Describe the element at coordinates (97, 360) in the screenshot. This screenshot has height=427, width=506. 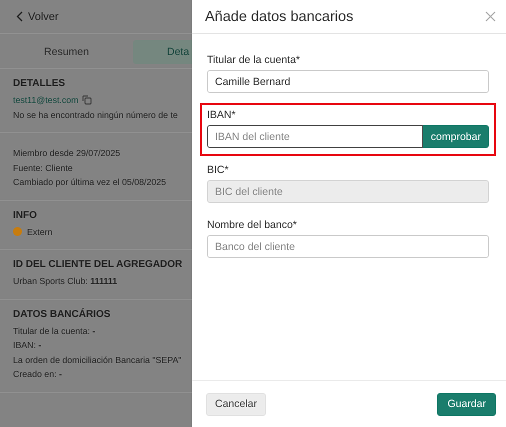
I see `detail-text: La orden de domiciliación Bancaria "SEPA"` at that location.